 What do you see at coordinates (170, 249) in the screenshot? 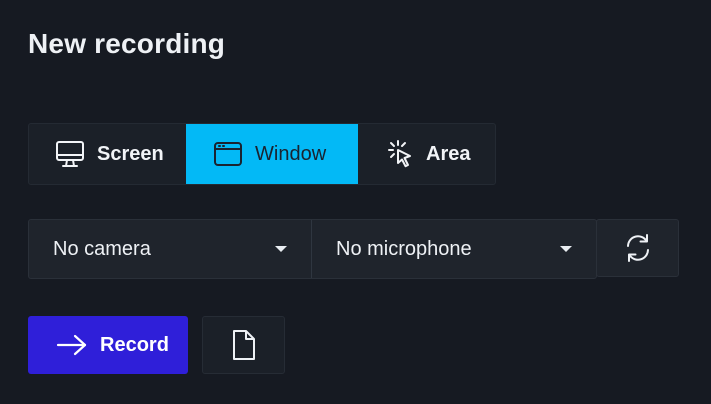
I see `camera-select: No camera` at bounding box center [170, 249].